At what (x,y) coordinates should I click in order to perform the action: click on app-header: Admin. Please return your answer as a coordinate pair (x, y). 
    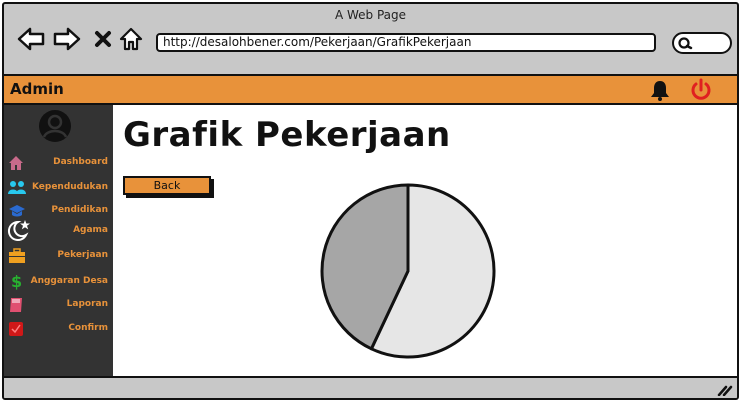
    Looking at the image, I should click on (370, 89).